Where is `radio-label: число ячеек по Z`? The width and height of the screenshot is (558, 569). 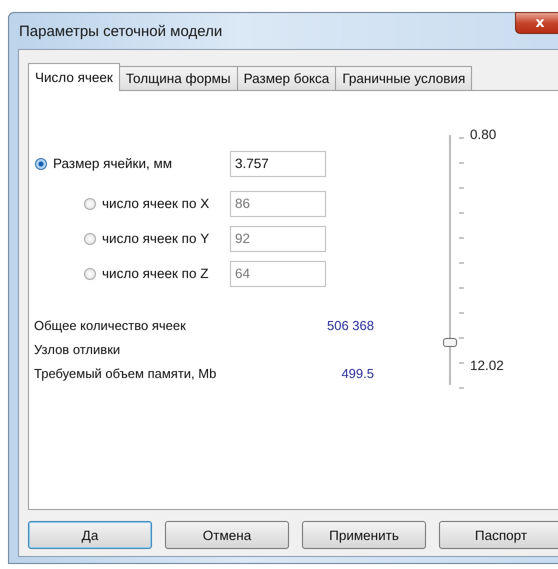
radio-label: число ячеек по Z is located at coordinates (156, 273).